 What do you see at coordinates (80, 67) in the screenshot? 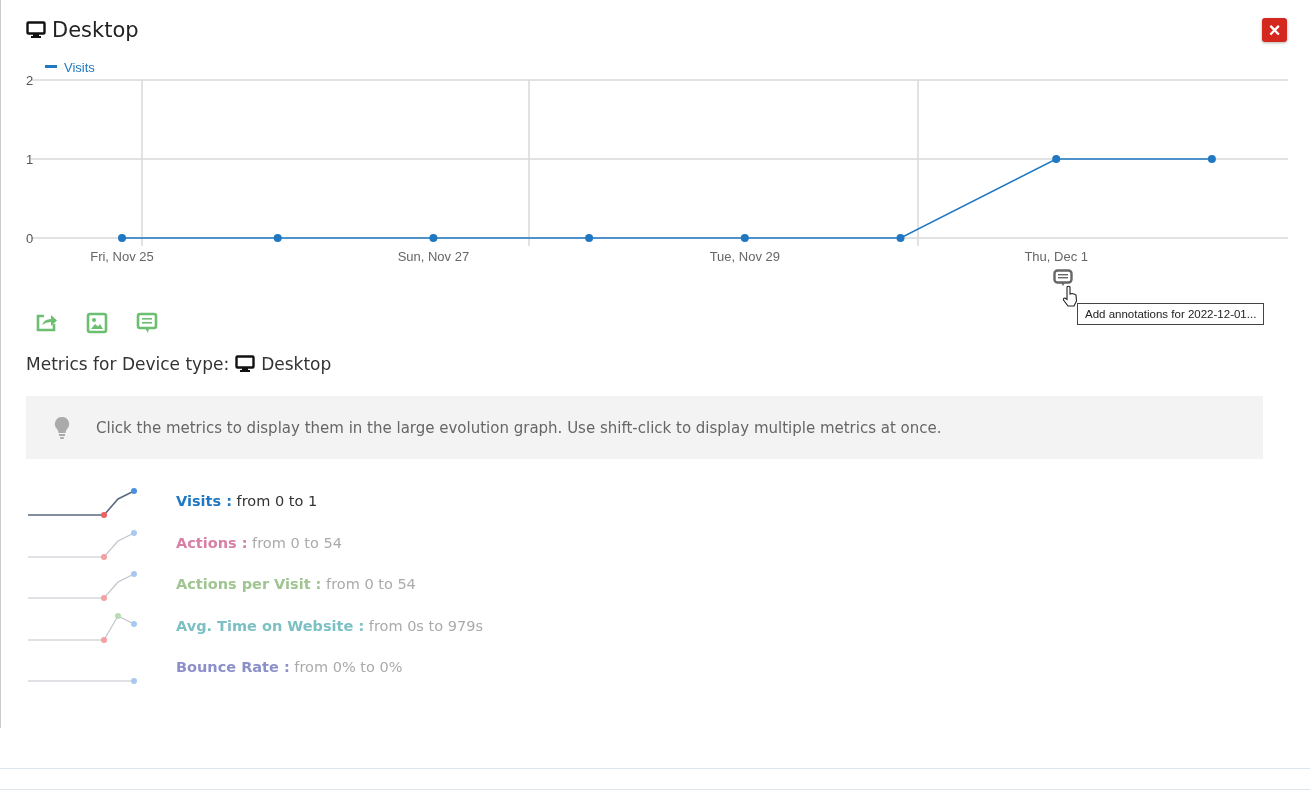
I see `legend-label: Visits` at bounding box center [80, 67].